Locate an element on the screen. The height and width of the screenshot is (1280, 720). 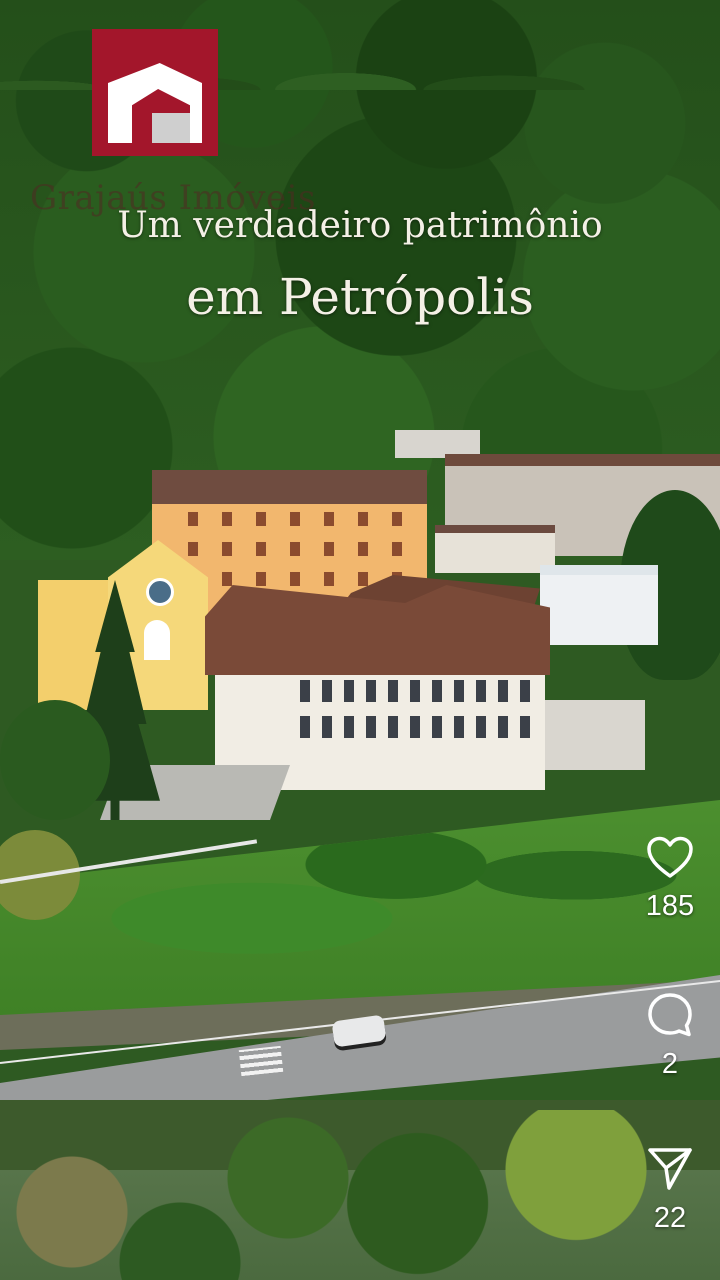
tree is located at coordinates (55, 760).